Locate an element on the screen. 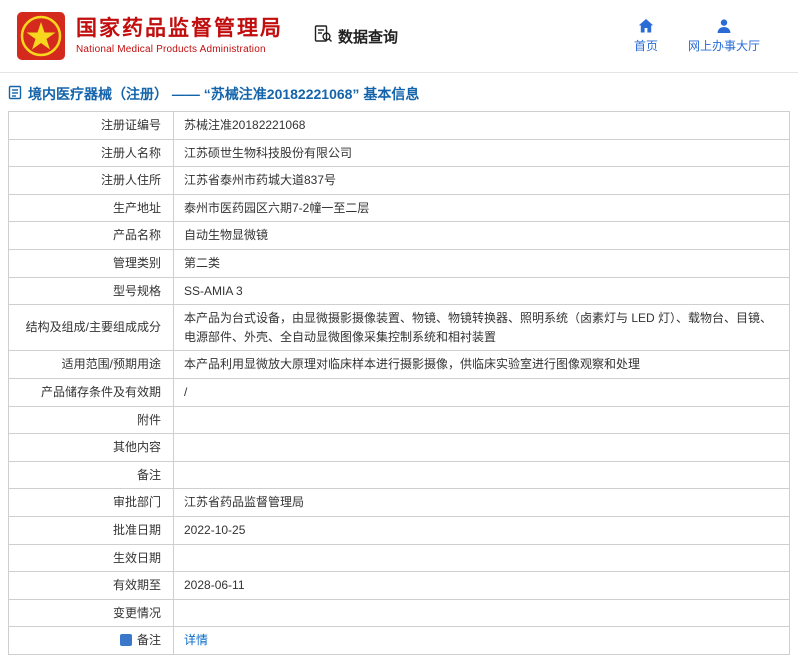 The height and width of the screenshot is (655, 798). table-row: 附件 is located at coordinates (399, 420).